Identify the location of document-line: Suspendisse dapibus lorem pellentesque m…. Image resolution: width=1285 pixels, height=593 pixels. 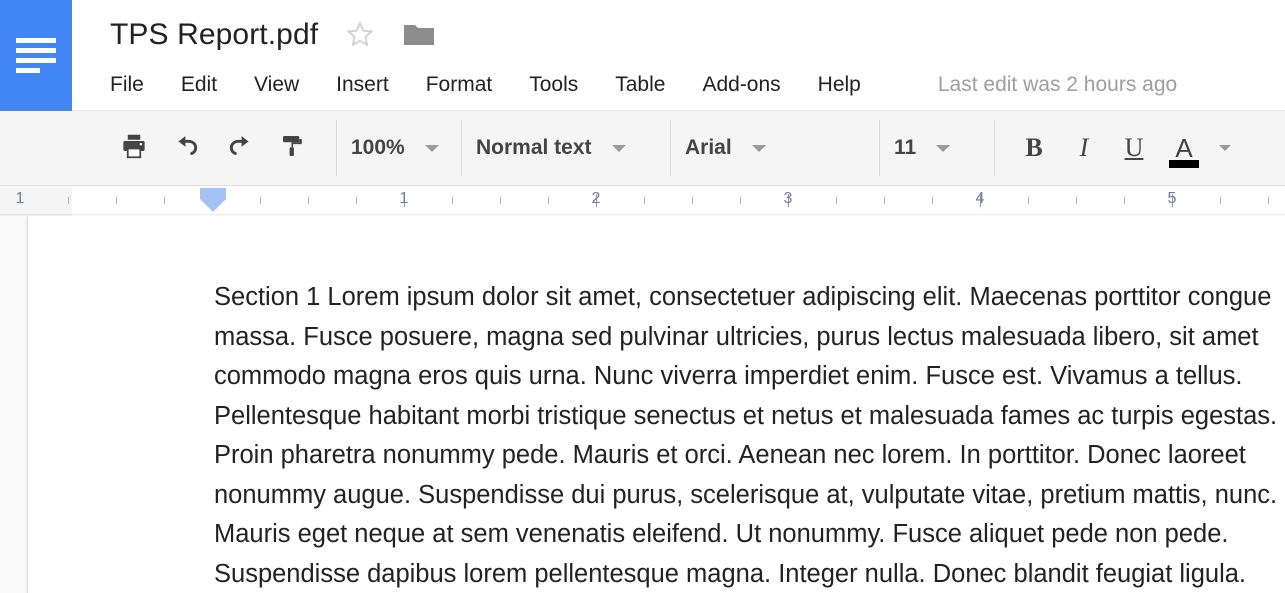
(730, 573).